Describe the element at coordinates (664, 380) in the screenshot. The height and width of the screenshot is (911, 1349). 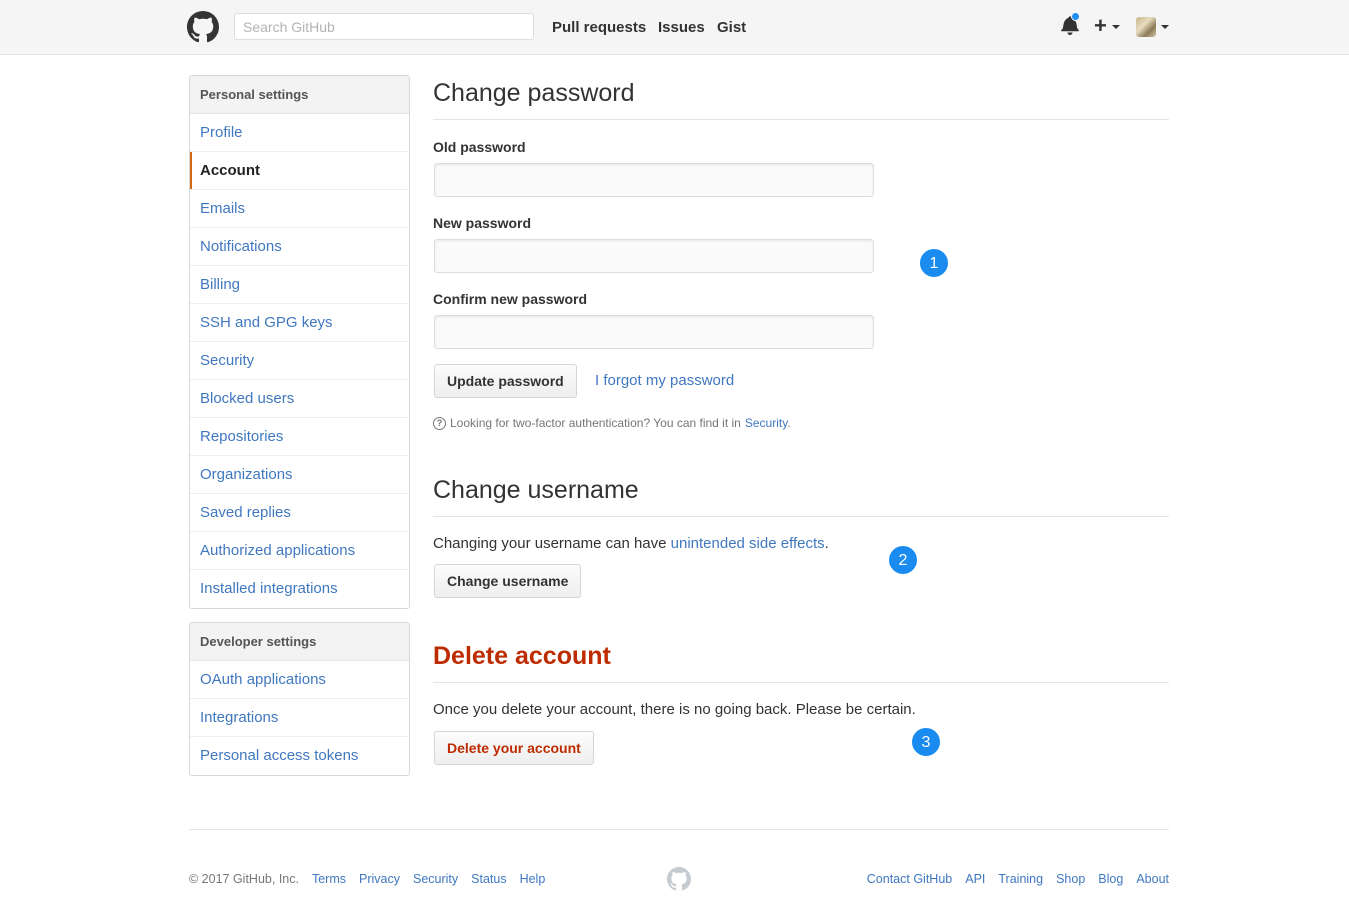
I see `forgot-password-link: I forgot my password` at that location.